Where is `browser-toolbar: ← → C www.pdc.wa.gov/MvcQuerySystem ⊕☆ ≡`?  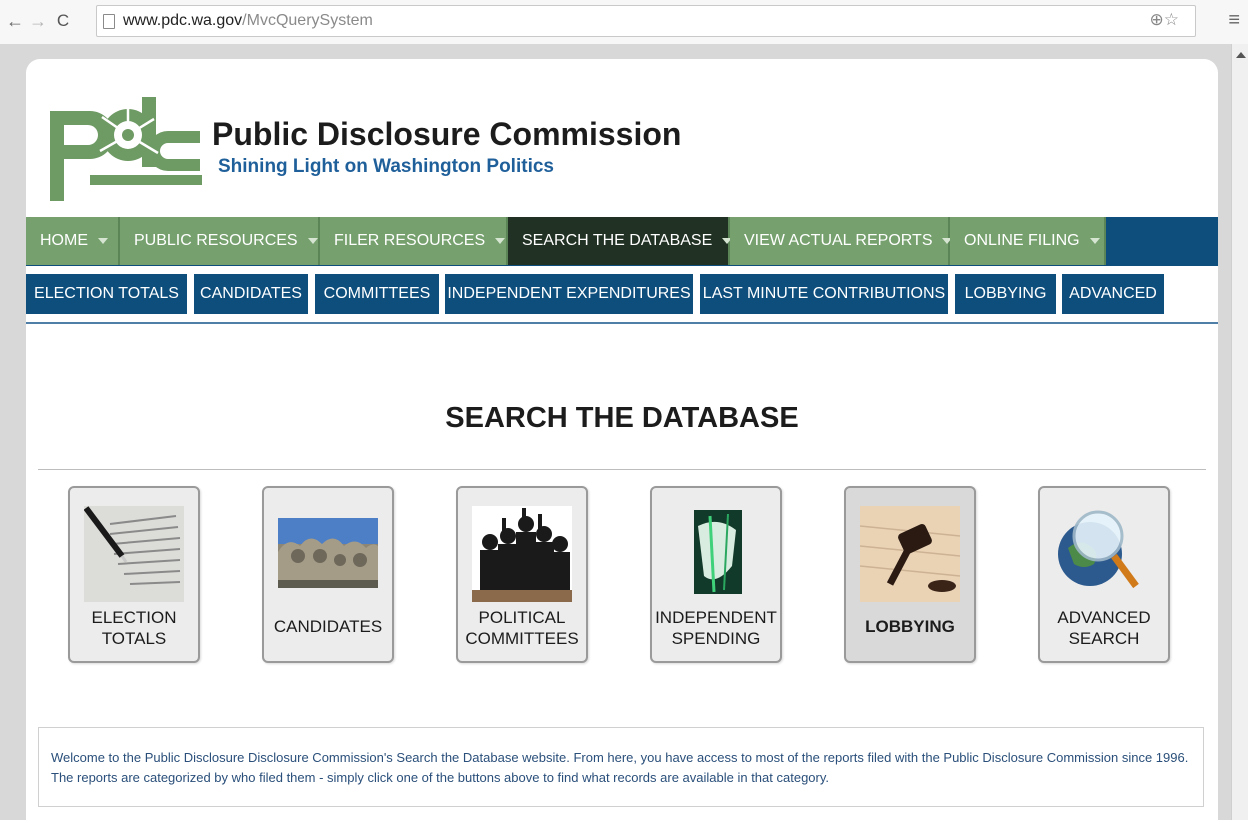 browser-toolbar: ← → C www.pdc.wa.gov/MvcQuerySystem ⊕☆ ≡ is located at coordinates (624, 22).